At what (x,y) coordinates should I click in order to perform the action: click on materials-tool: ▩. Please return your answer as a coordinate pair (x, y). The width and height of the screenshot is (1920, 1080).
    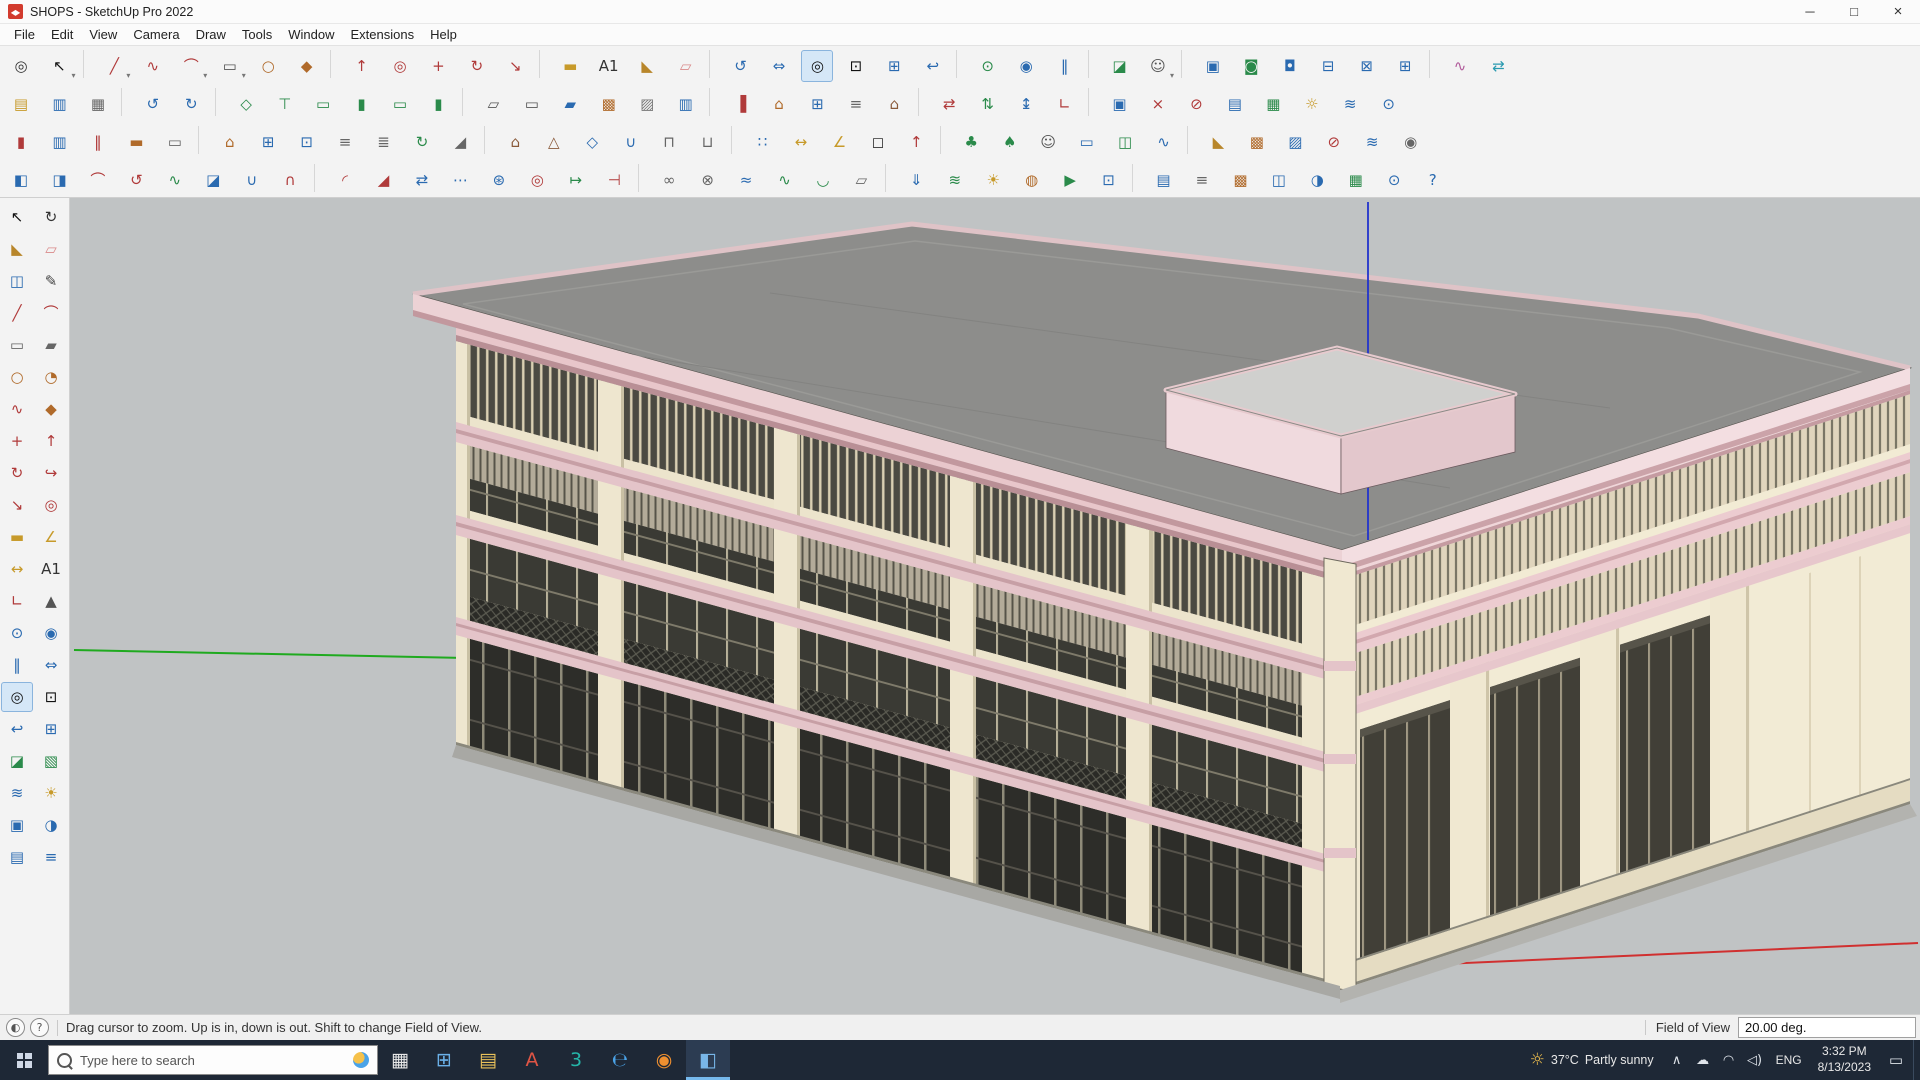
    Looking at the image, I should click on (1240, 180).